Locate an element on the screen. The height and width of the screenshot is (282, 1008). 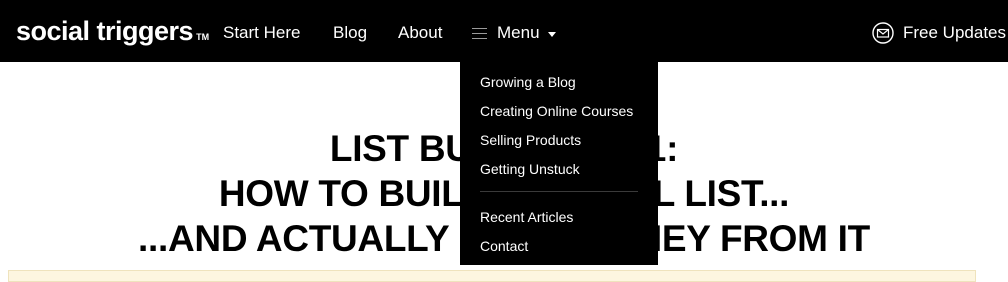
site-logo: social triggers TM is located at coordinates (112, 34).